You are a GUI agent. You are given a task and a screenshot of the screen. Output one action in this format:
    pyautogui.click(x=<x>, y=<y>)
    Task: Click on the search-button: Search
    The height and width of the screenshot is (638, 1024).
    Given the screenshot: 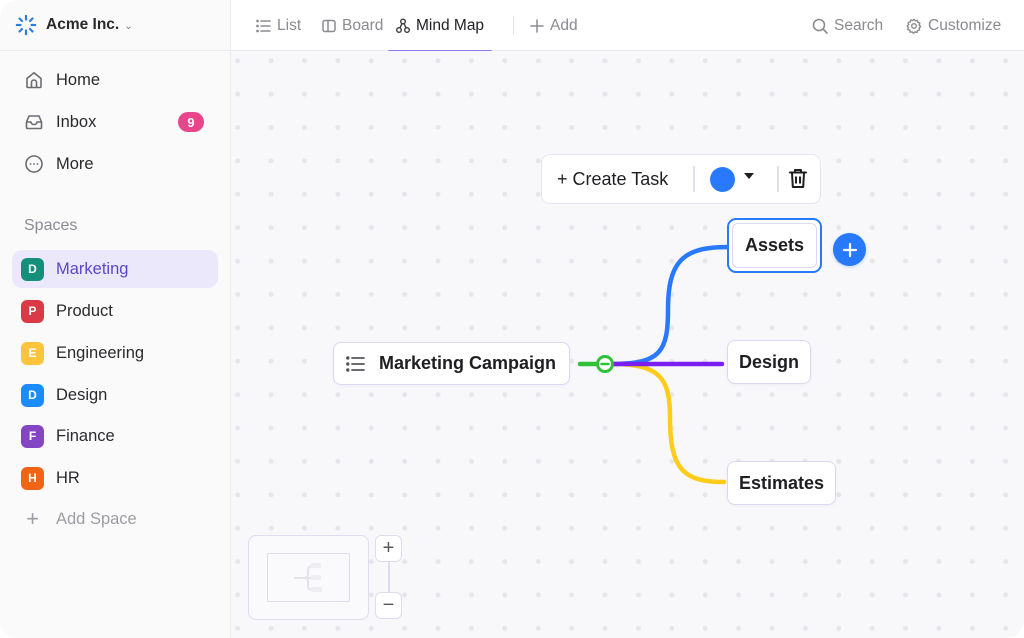 What is the action you would take?
    pyautogui.click(x=847, y=25)
    